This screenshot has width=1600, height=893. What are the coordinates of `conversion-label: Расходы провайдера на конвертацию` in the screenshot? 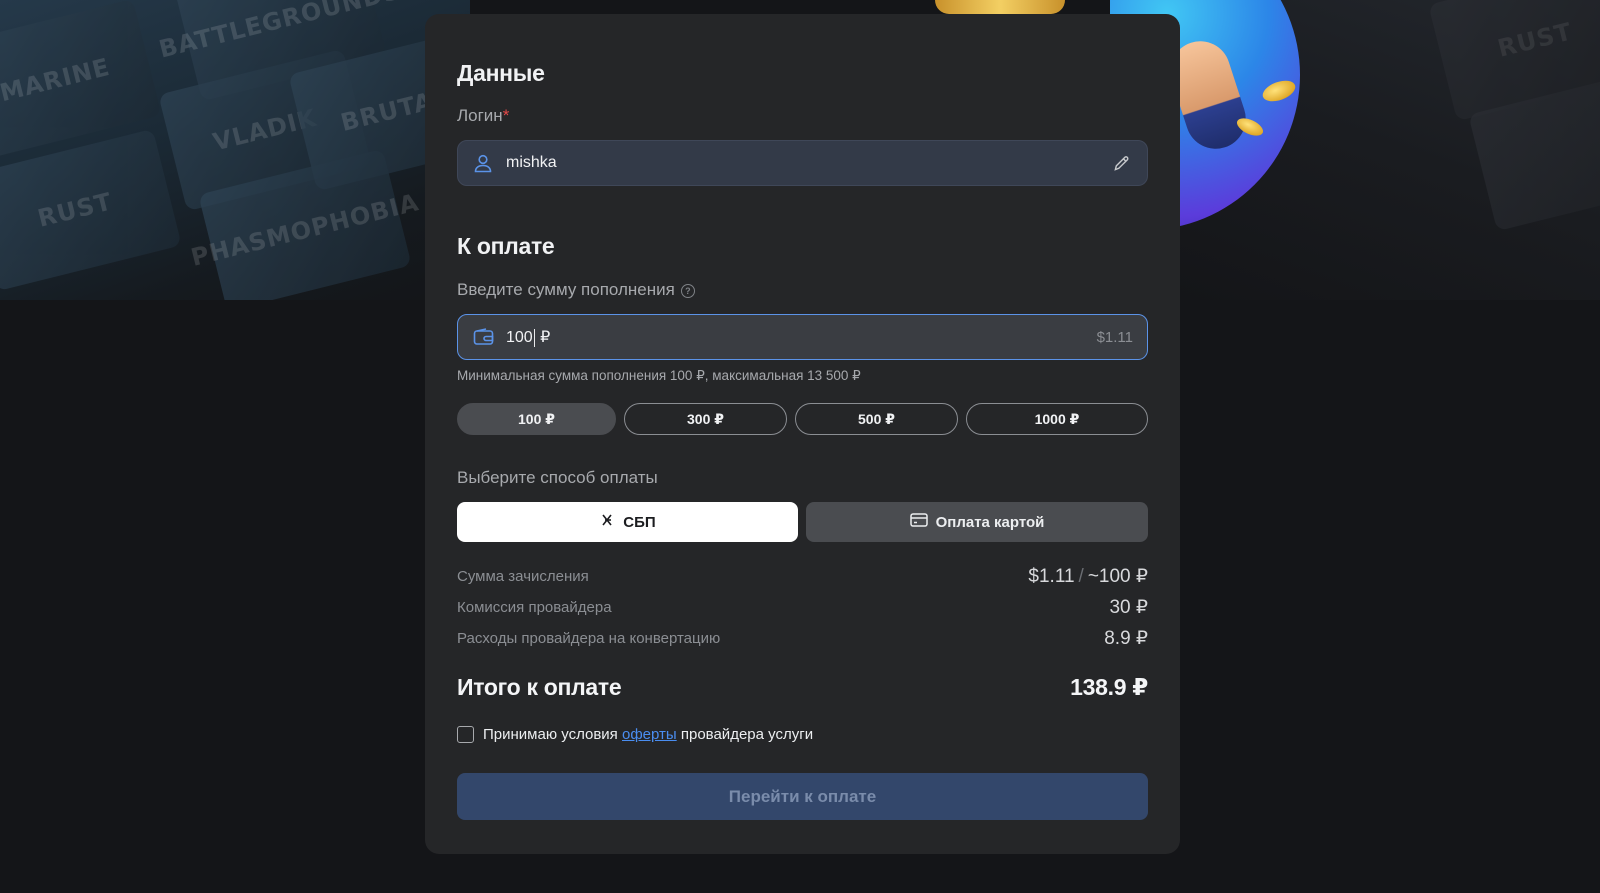 It's located at (589, 638).